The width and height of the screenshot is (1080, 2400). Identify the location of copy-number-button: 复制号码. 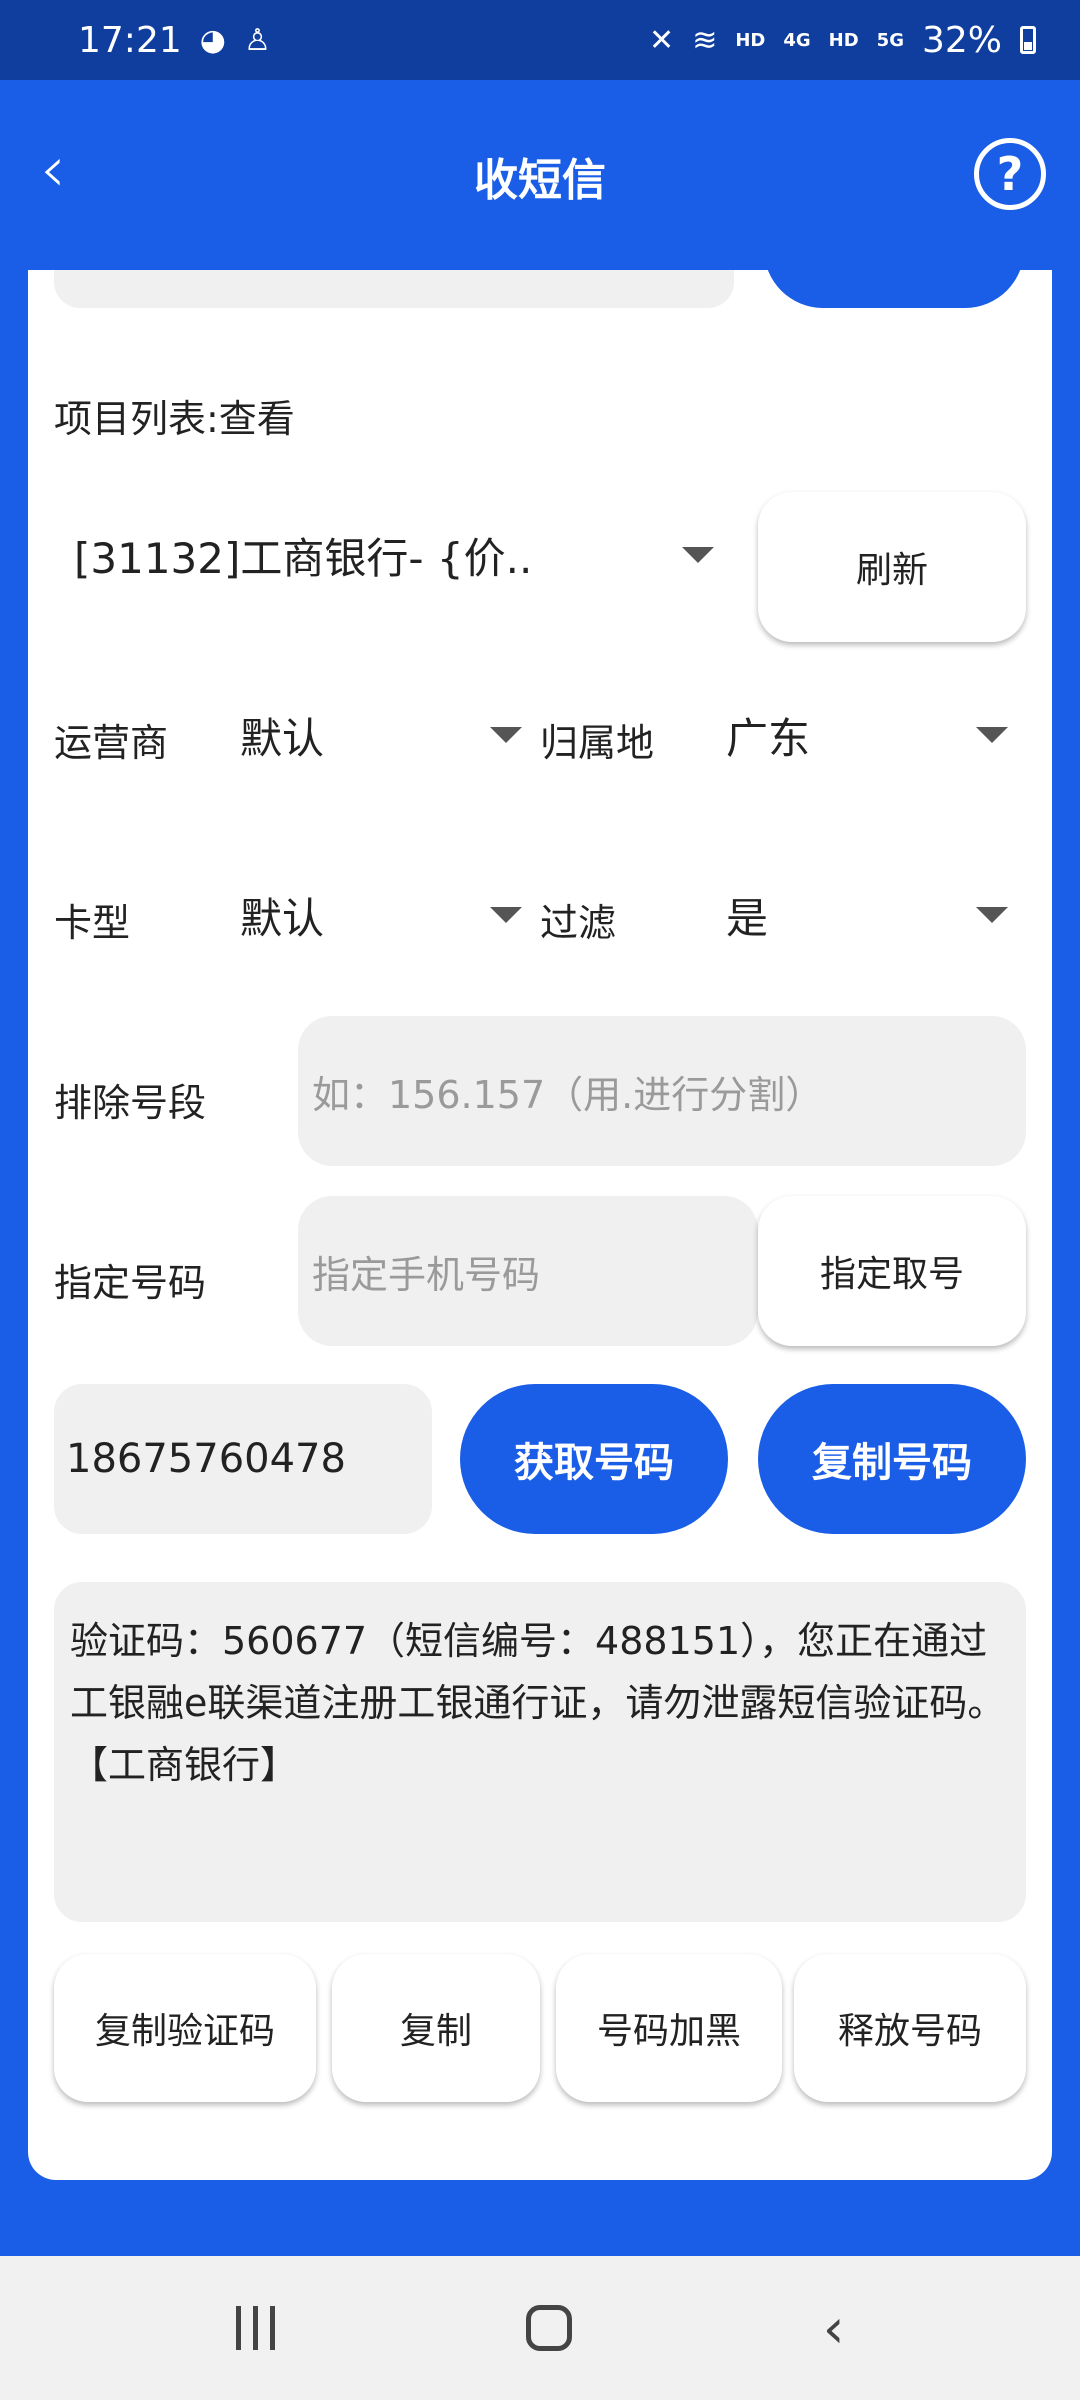
(892, 1459).